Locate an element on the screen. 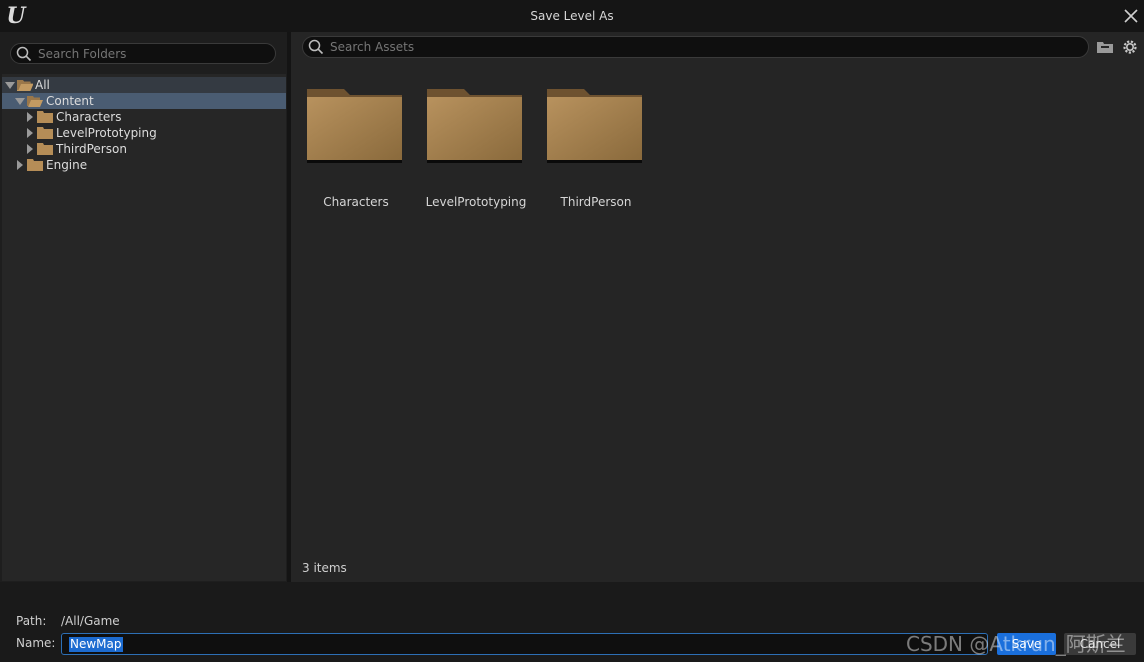 Image resolution: width=1144 pixels, height=662 pixels. search-folders-input is located at coordinates (148, 54).